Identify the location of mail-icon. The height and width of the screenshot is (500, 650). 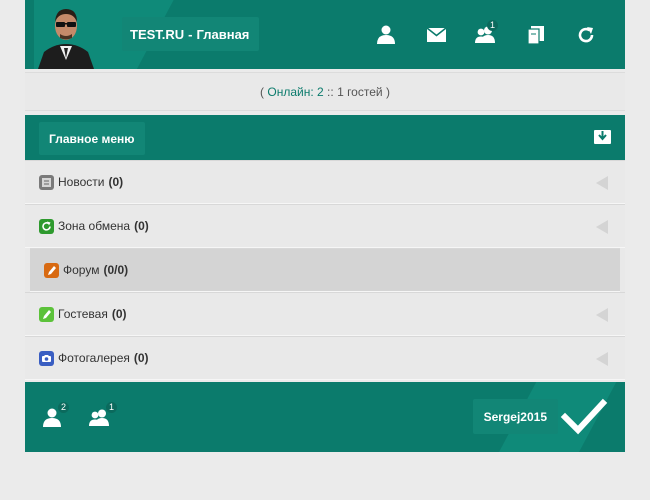
(436, 35).